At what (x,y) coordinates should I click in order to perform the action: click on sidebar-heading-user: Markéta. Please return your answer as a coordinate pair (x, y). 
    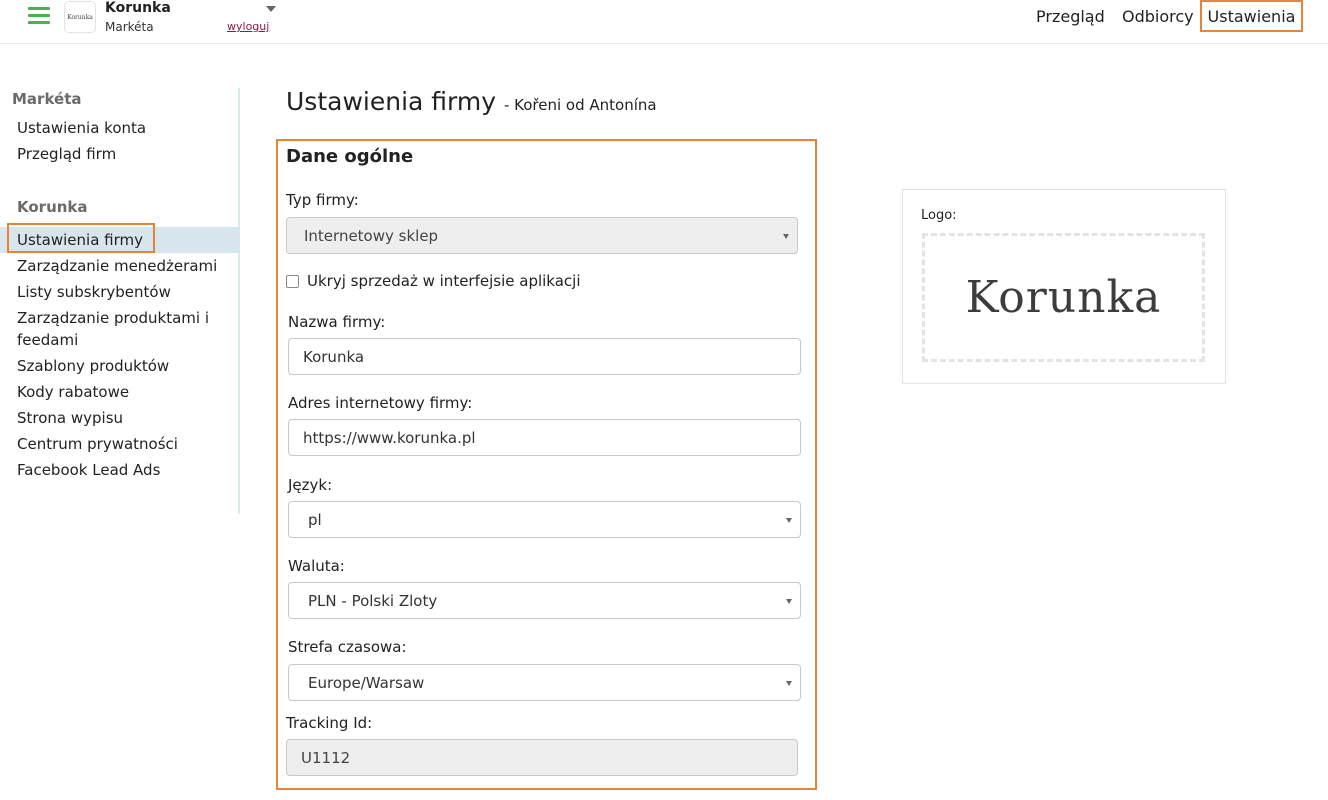
    Looking at the image, I should click on (47, 99).